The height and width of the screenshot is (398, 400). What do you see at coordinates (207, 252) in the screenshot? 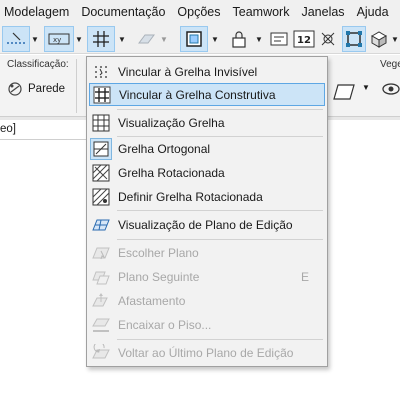
I see `menu-item-choose-plane: Escolher Plano` at bounding box center [207, 252].